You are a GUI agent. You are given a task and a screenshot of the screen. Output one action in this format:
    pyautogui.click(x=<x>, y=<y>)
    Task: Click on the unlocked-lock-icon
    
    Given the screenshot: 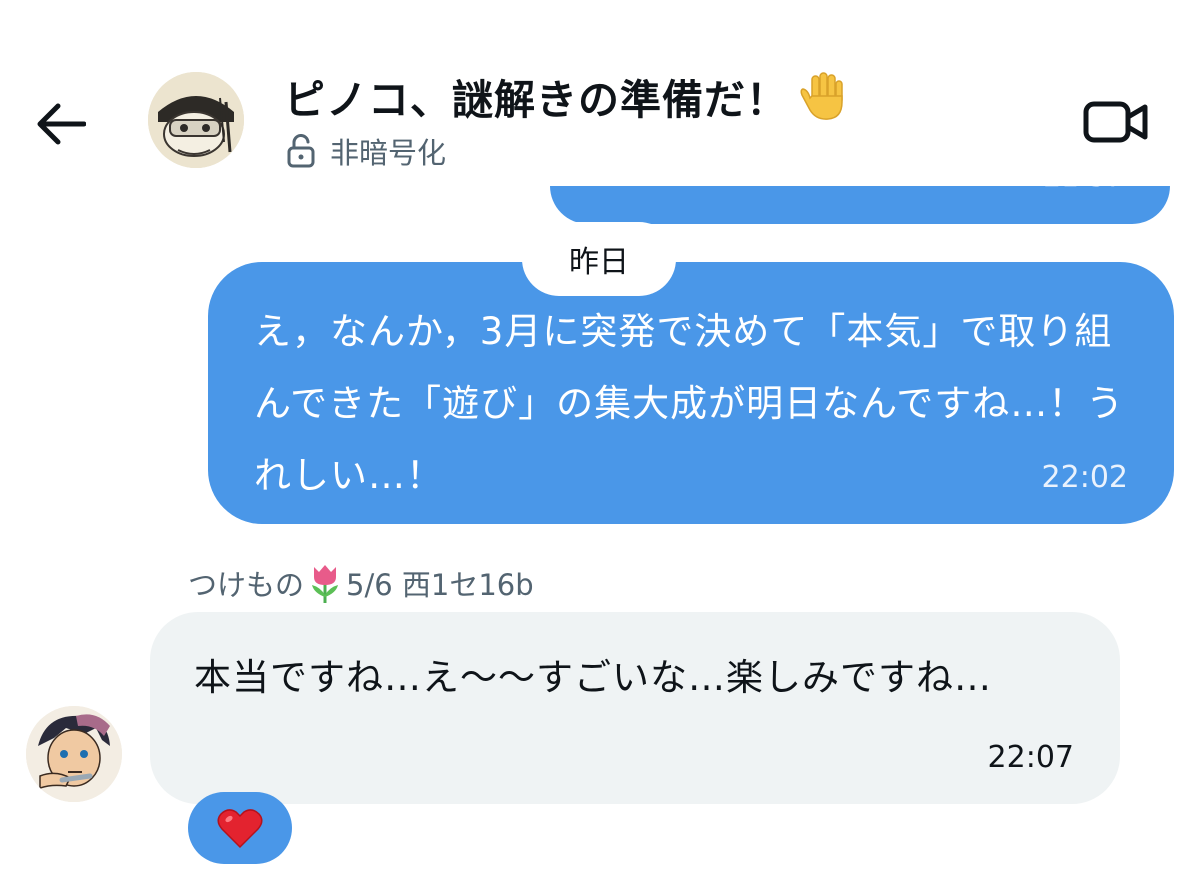 What is the action you would take?
    pyautogui.click(x=301, y=151)
    